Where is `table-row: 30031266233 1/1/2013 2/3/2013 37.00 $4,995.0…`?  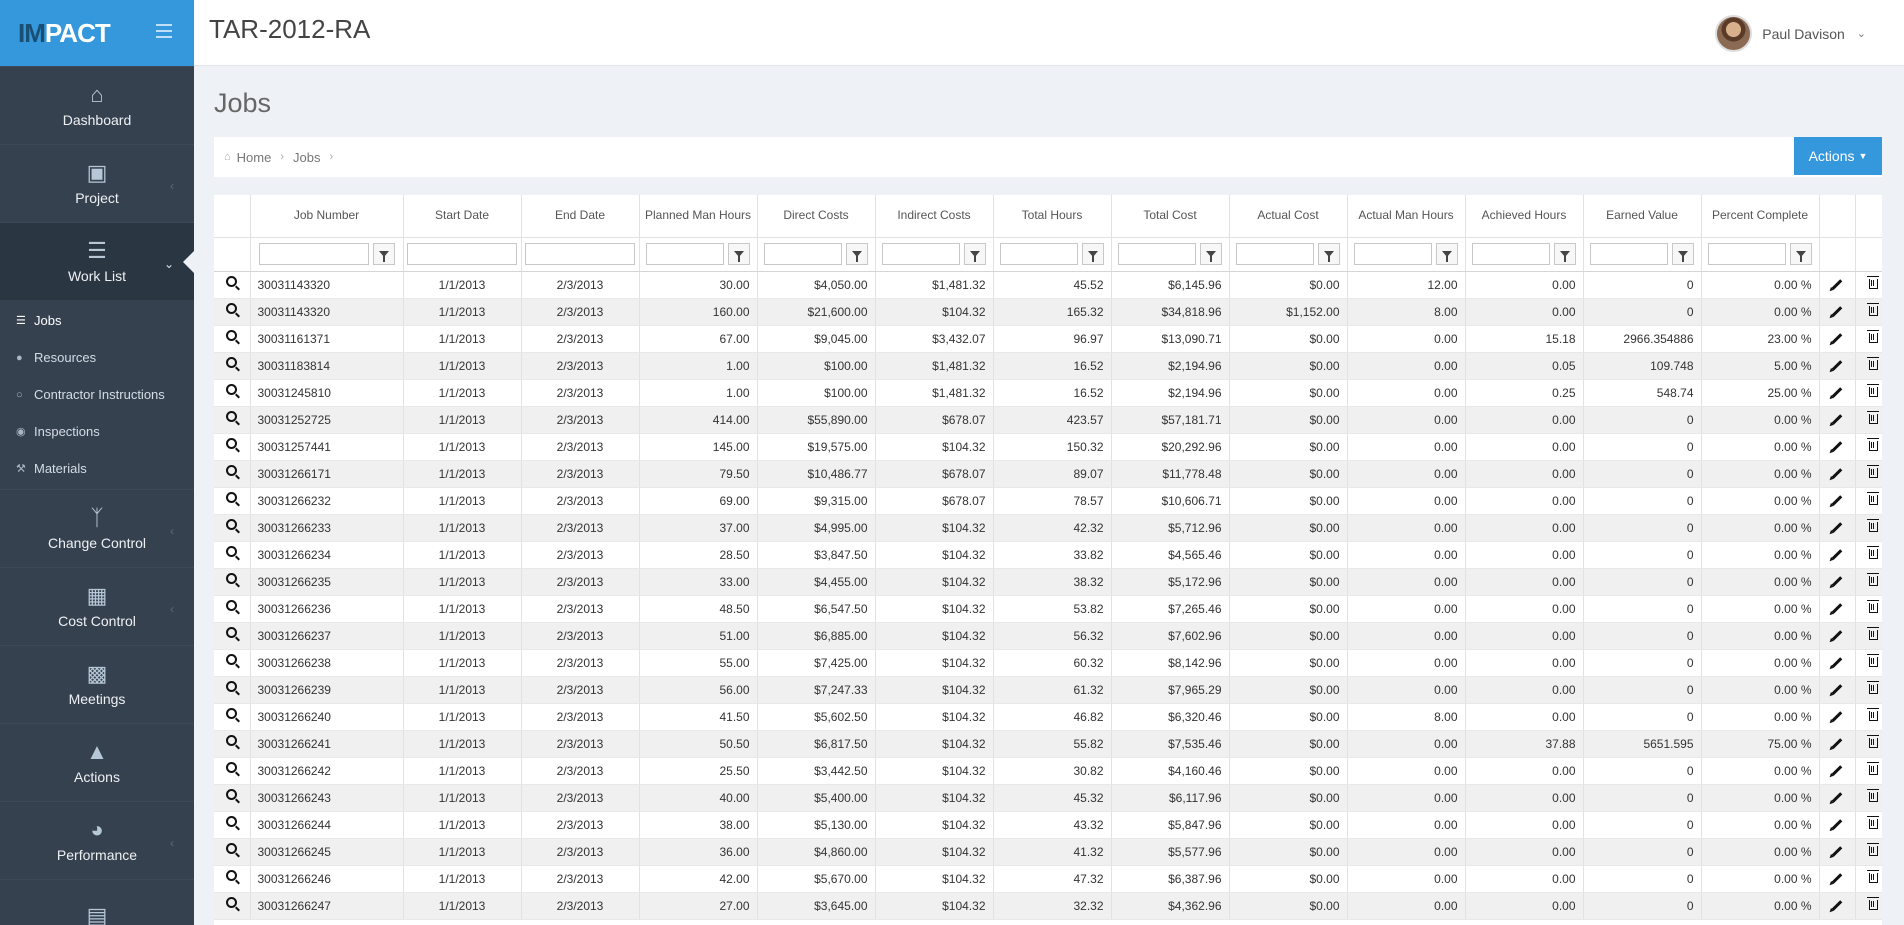
table-row: 30031266233 1/1/2013 2/3/2013 37.00 $4,995.0… is located at coordinates (1048, 528).